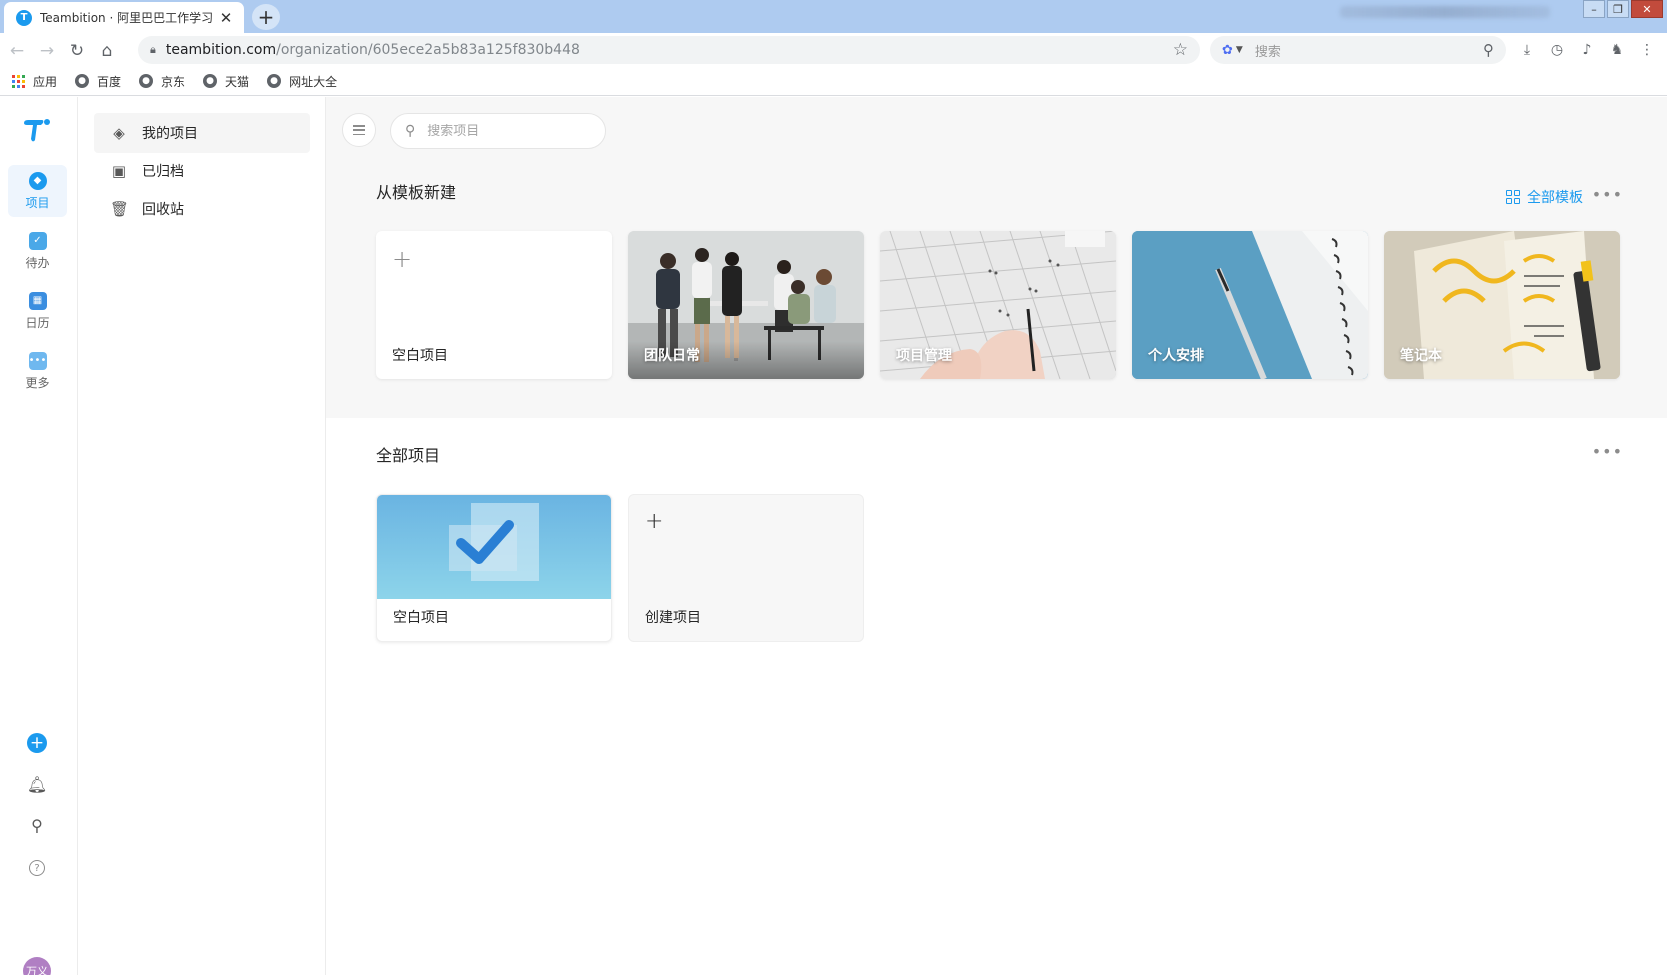 Image resolution: width=1667 pixels, height=975 pixels. I want to click on lock-icon: 🔒︎, so click(153, 49).